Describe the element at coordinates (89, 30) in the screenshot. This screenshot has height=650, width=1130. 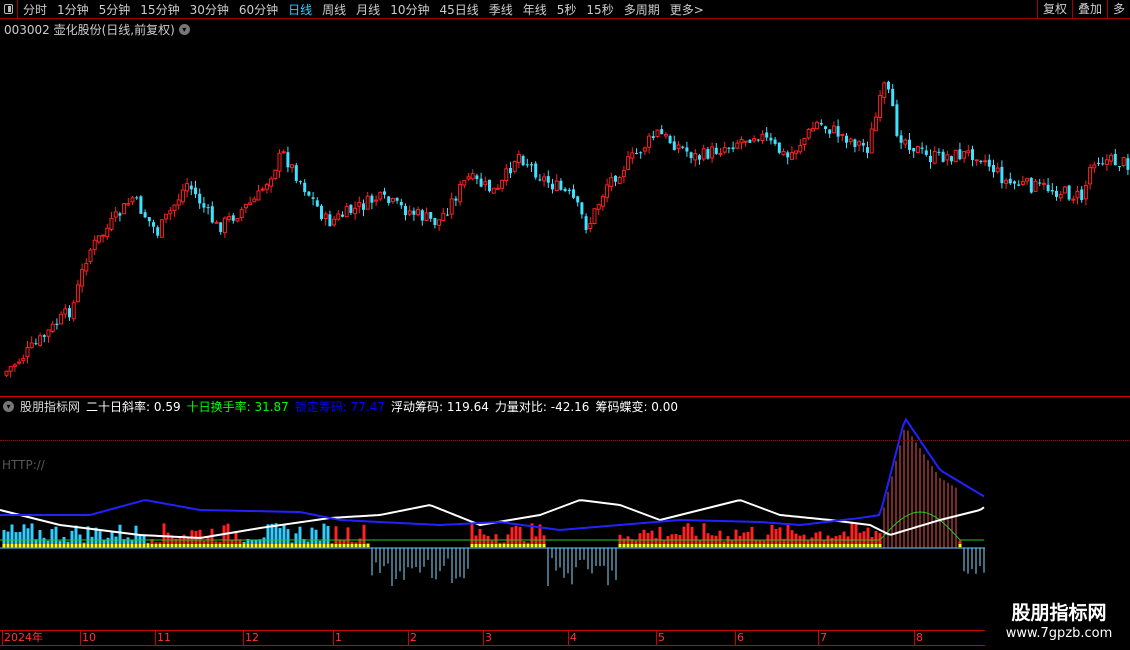
I see `stock-title: 003002 壶化股份(日线,前复权)` at that location.